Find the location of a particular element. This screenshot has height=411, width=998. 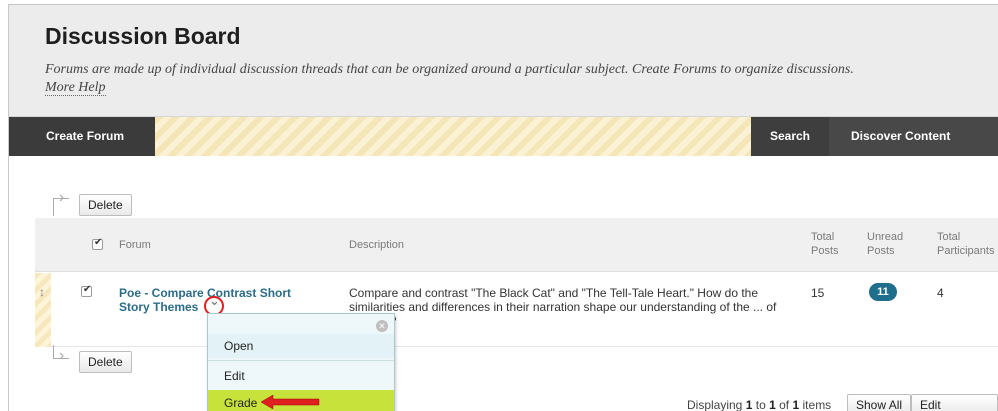

menu-item-open: Open is located at coordinates (301, 346).